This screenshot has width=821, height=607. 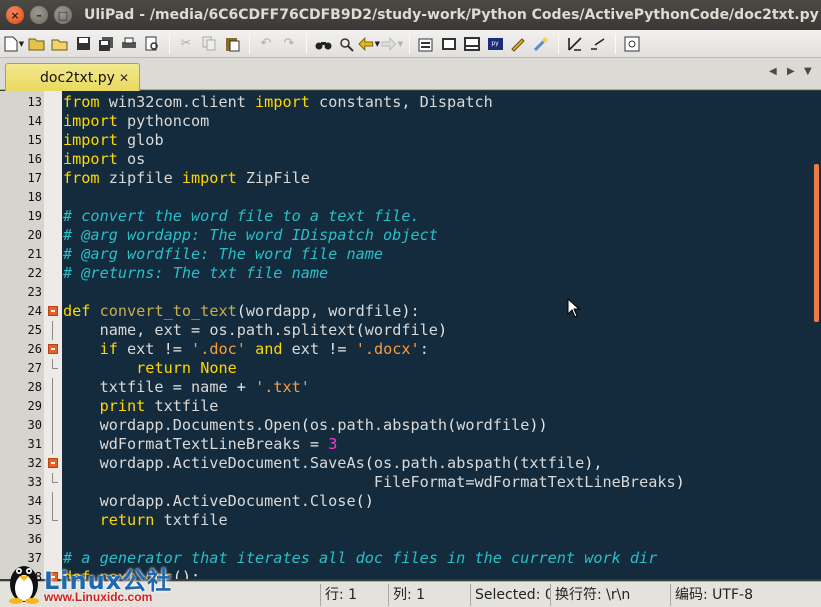 I want to click on properties-icon, so click(x=426, y=44).